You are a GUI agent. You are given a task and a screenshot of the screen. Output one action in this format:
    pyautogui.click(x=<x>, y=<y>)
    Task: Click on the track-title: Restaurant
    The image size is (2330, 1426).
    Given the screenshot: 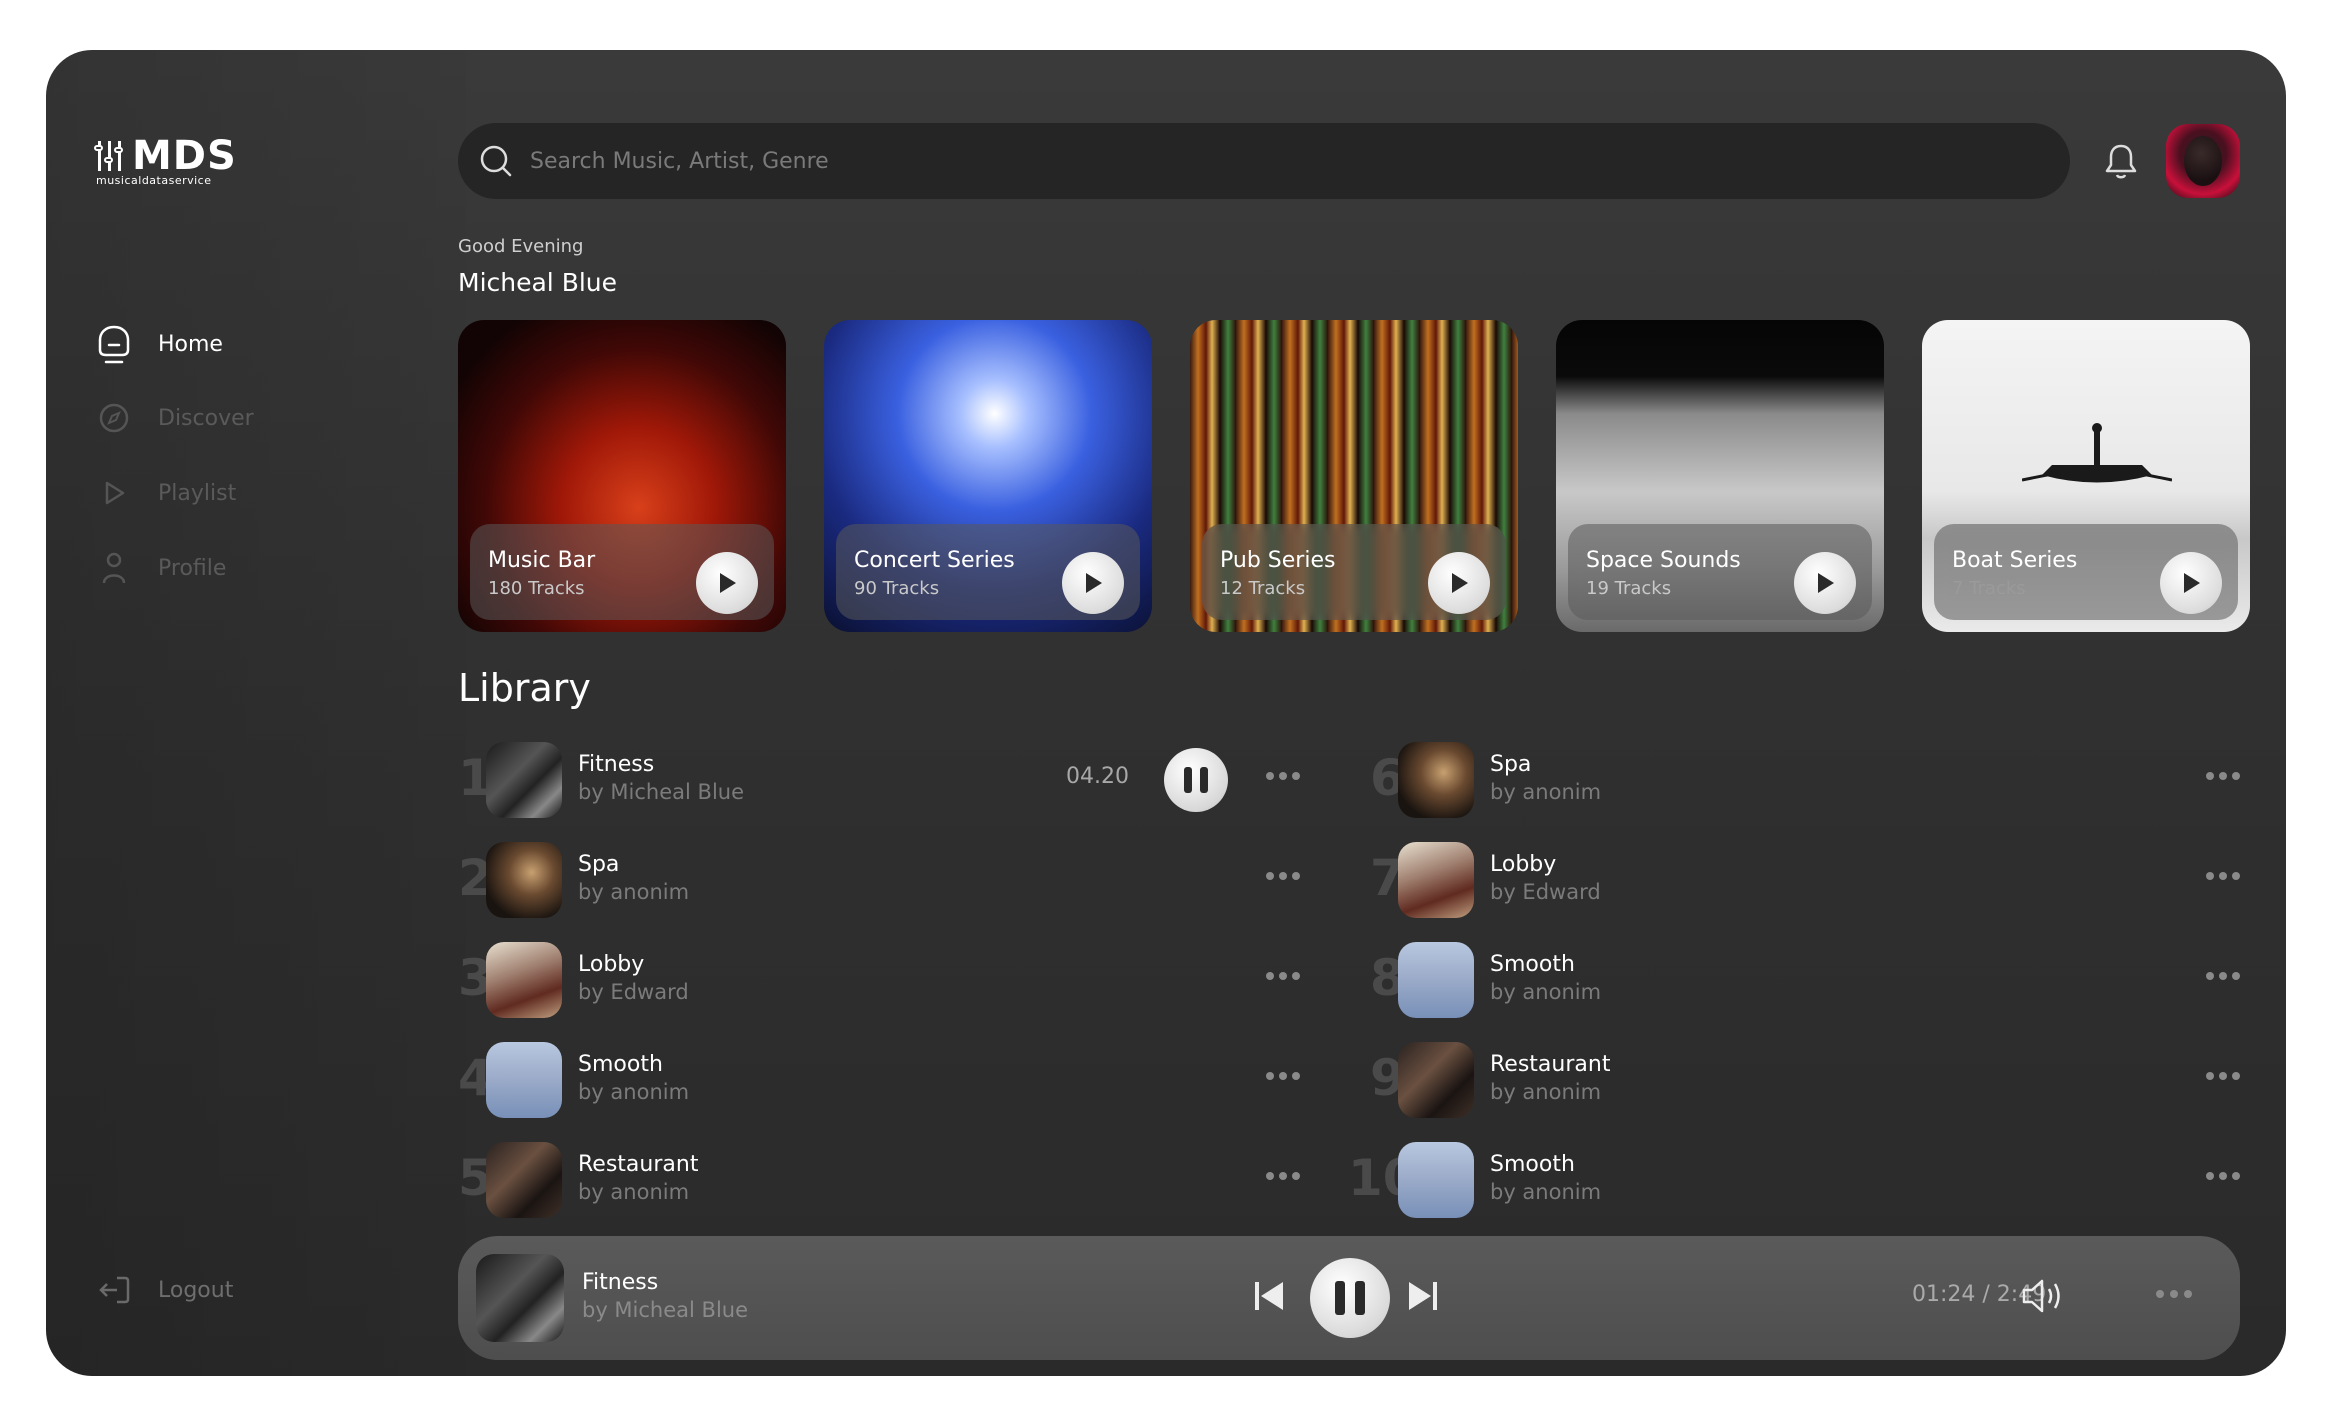 What is the action you would take?
    pyautogui.click(x=638, y=1164)
    